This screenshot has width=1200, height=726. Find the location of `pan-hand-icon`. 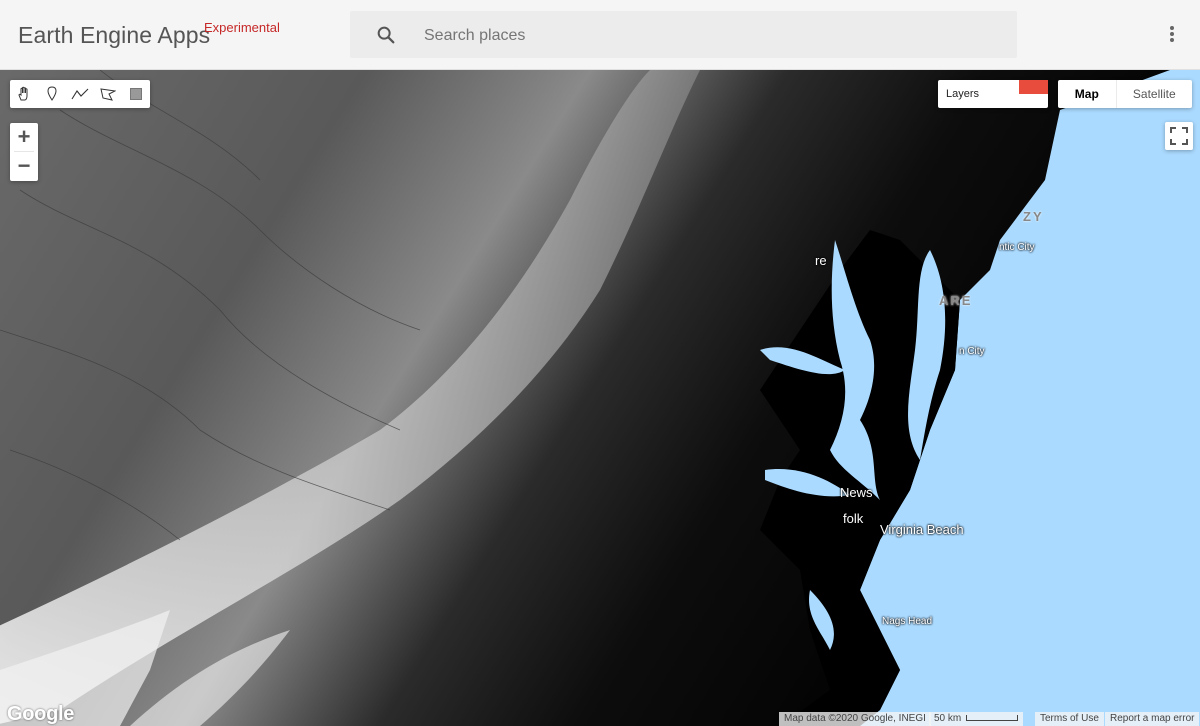

pan-hand-icon is located at coordinates (24, 94).